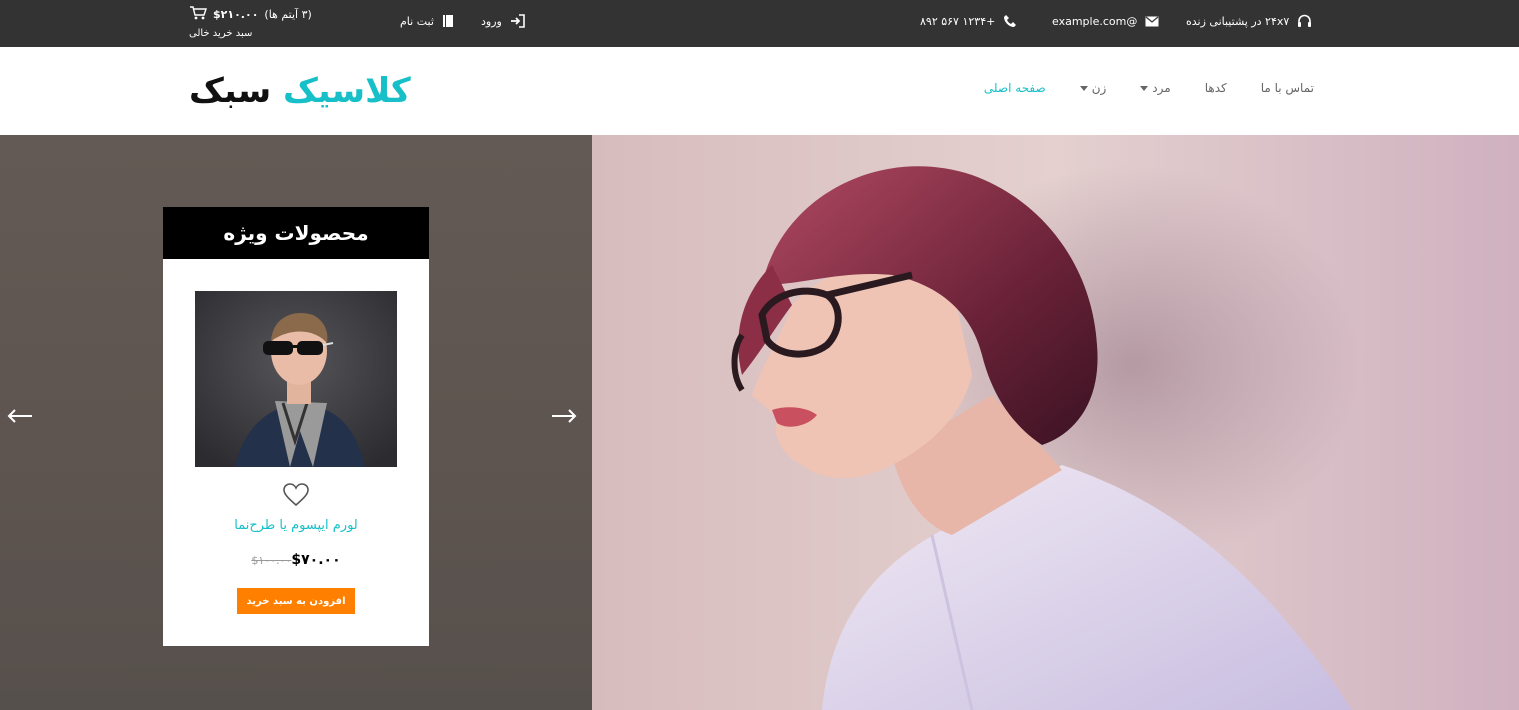 This screenshot has width=1519, height=710. What do you see at coordinates (417, 21) in the screenshot?
I see `register-label: ثبت نام` at bounding box center [417, 21].